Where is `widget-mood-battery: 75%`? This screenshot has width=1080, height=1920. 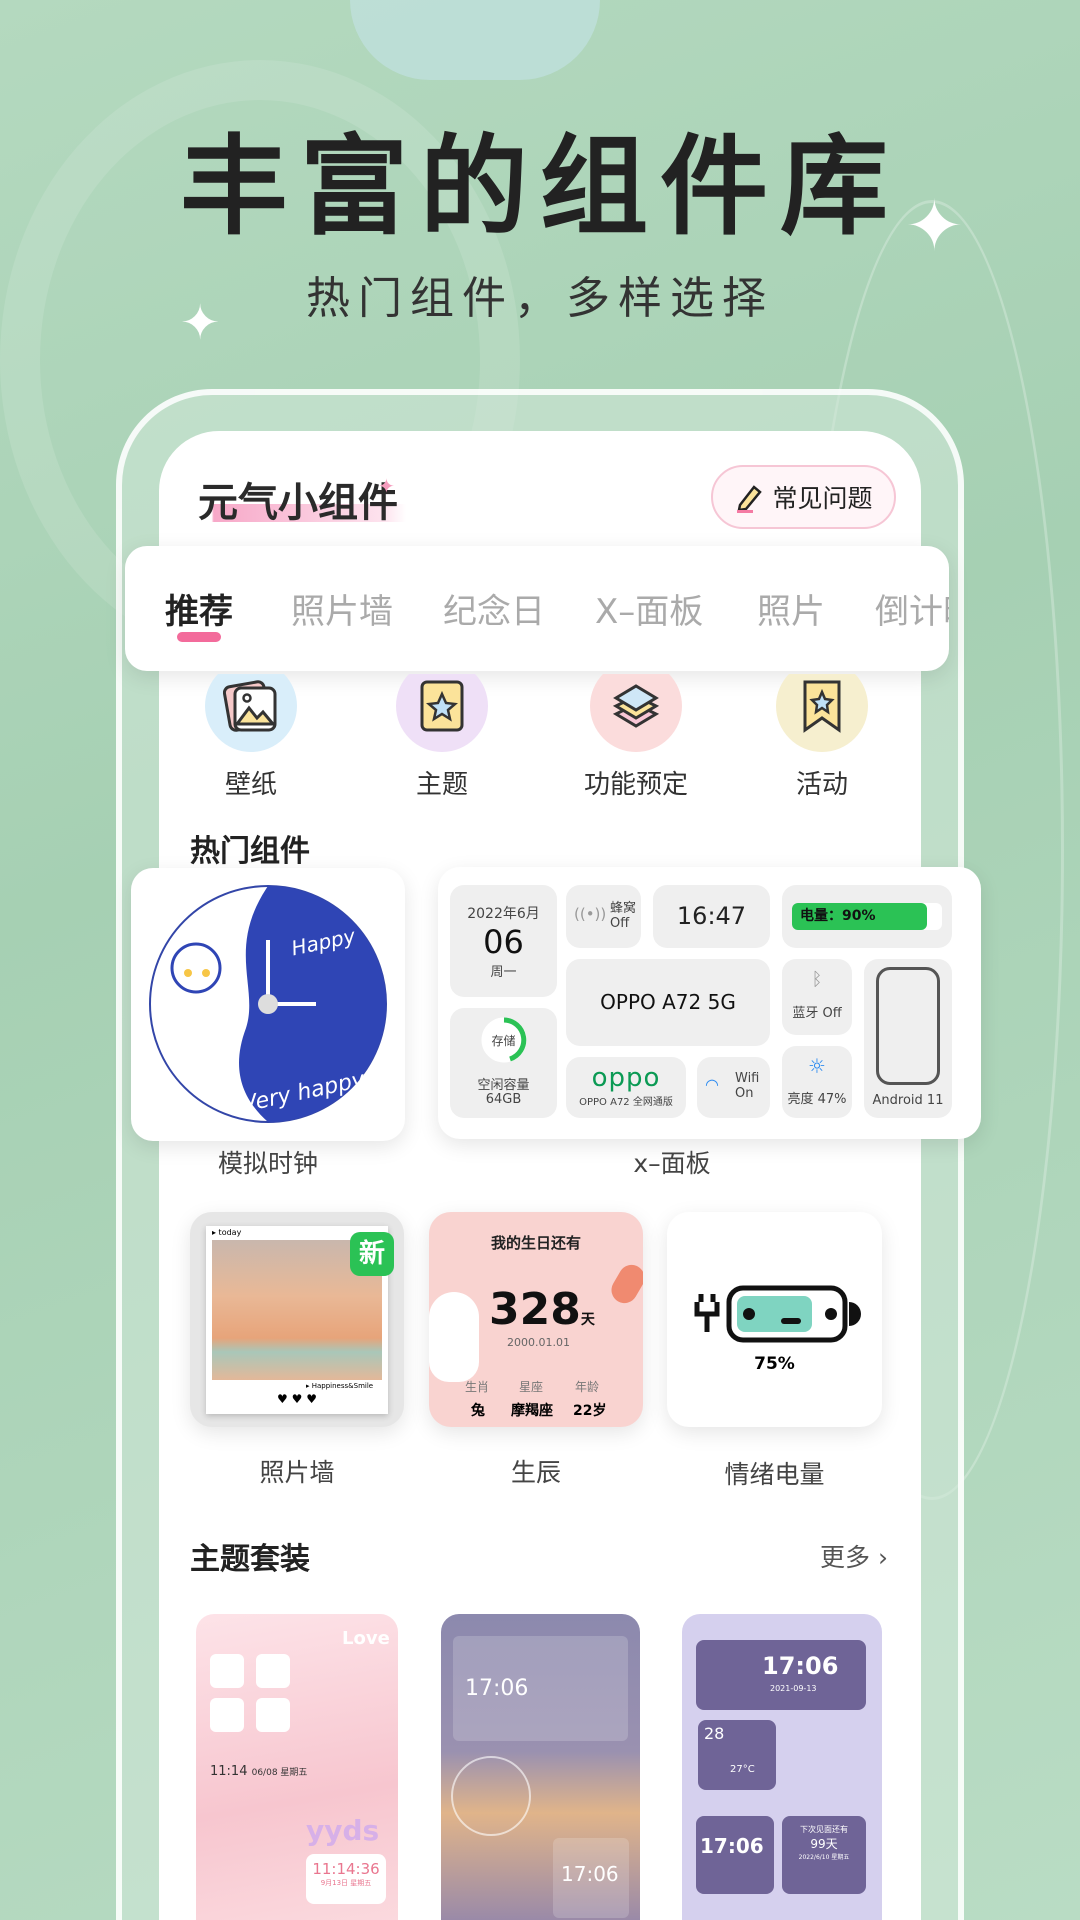 widget-mood-battery: 75% is located at coordinates (774, 1319).